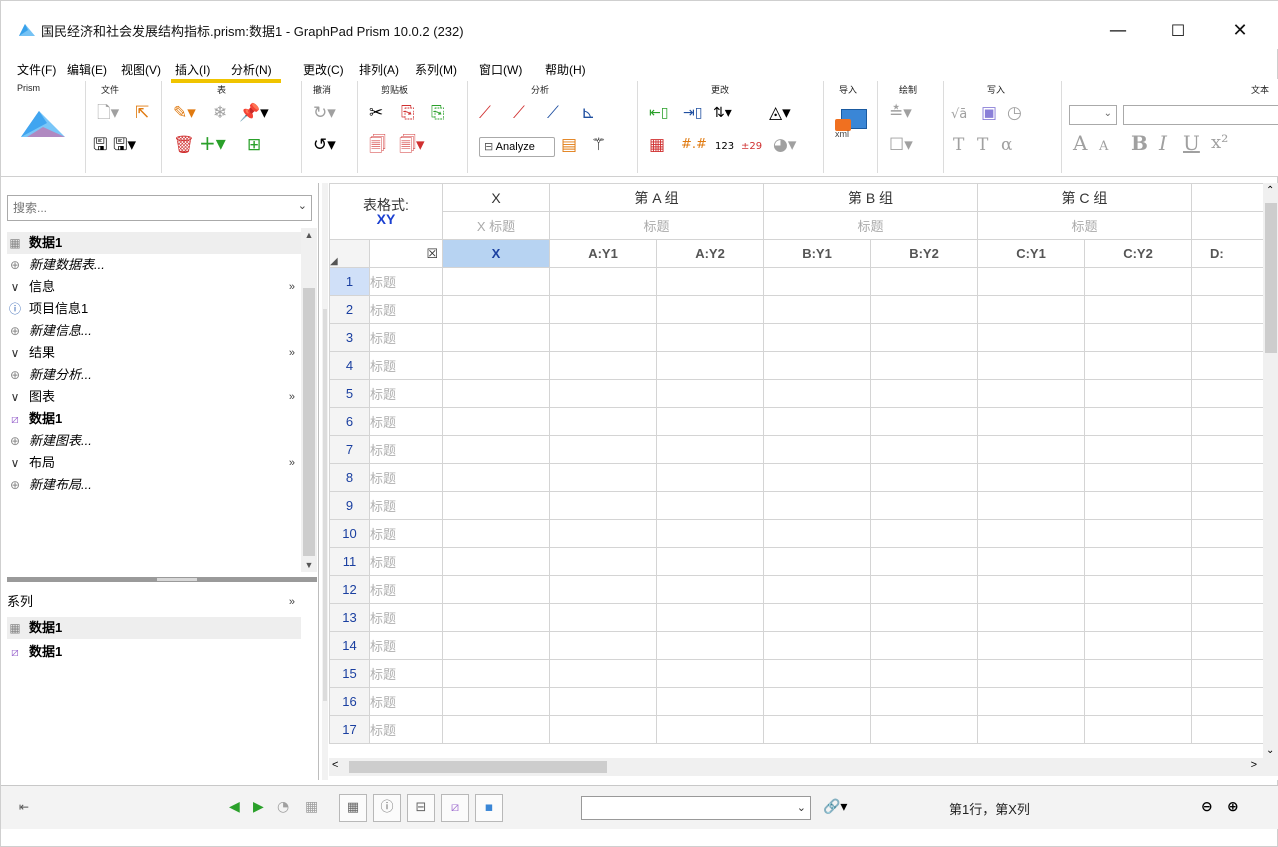 The image size is (1278, 847). What do you see at coordinates (485, 113) in the screenshot?
I see `xy-graph-icon: ⟋` at bounding box center [485, 113].